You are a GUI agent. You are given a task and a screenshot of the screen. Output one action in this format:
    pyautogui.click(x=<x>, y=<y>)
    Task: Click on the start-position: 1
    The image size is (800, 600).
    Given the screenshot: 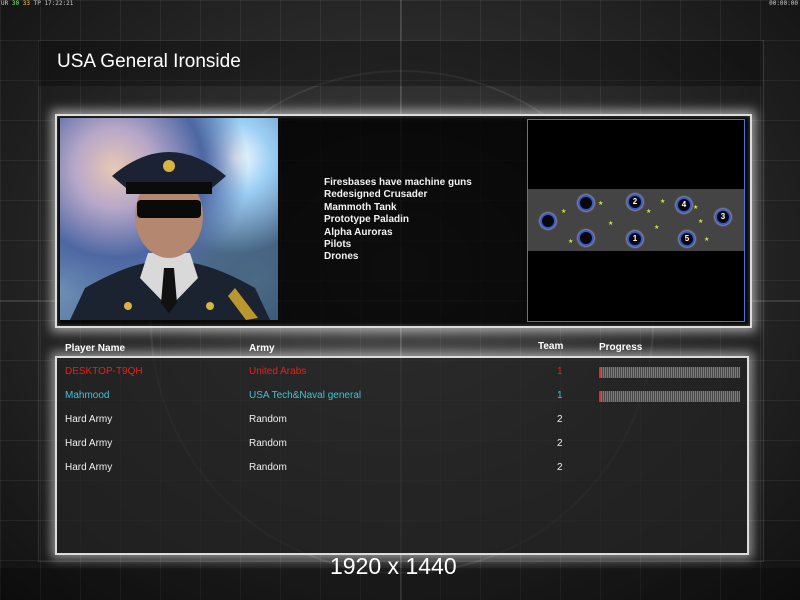 What is the action you would take?
    pyautogui.click(x=635, y=239)
    